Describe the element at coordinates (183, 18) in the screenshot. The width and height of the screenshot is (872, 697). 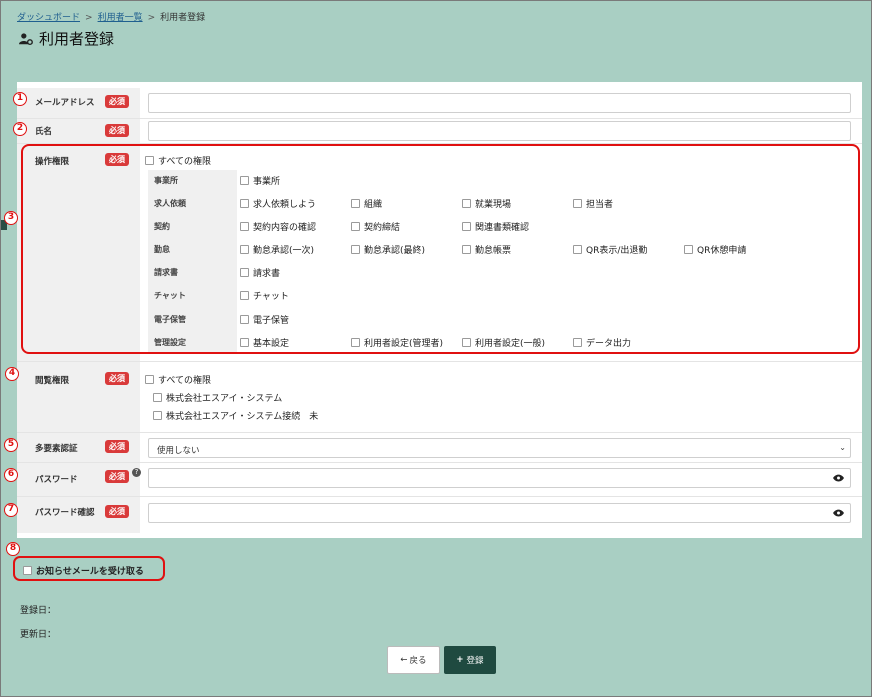
I see `breadcrumb-current: 利用者登録` at that location.